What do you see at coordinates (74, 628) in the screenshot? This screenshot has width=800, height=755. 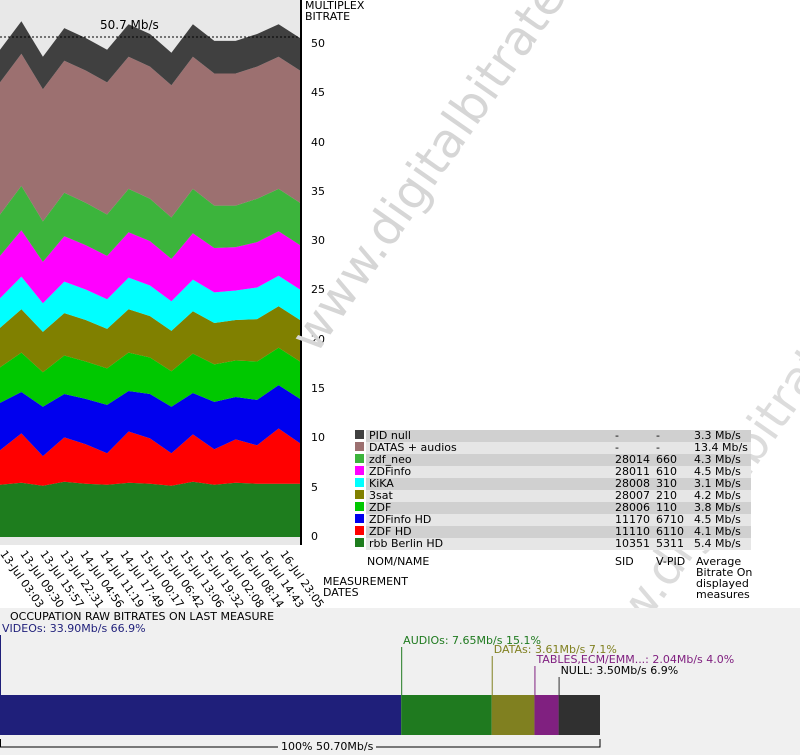 I see `occupation-segment-label: VIDEOs: 33.90Mb/s 66.9%` at bounding box center [74, 628].